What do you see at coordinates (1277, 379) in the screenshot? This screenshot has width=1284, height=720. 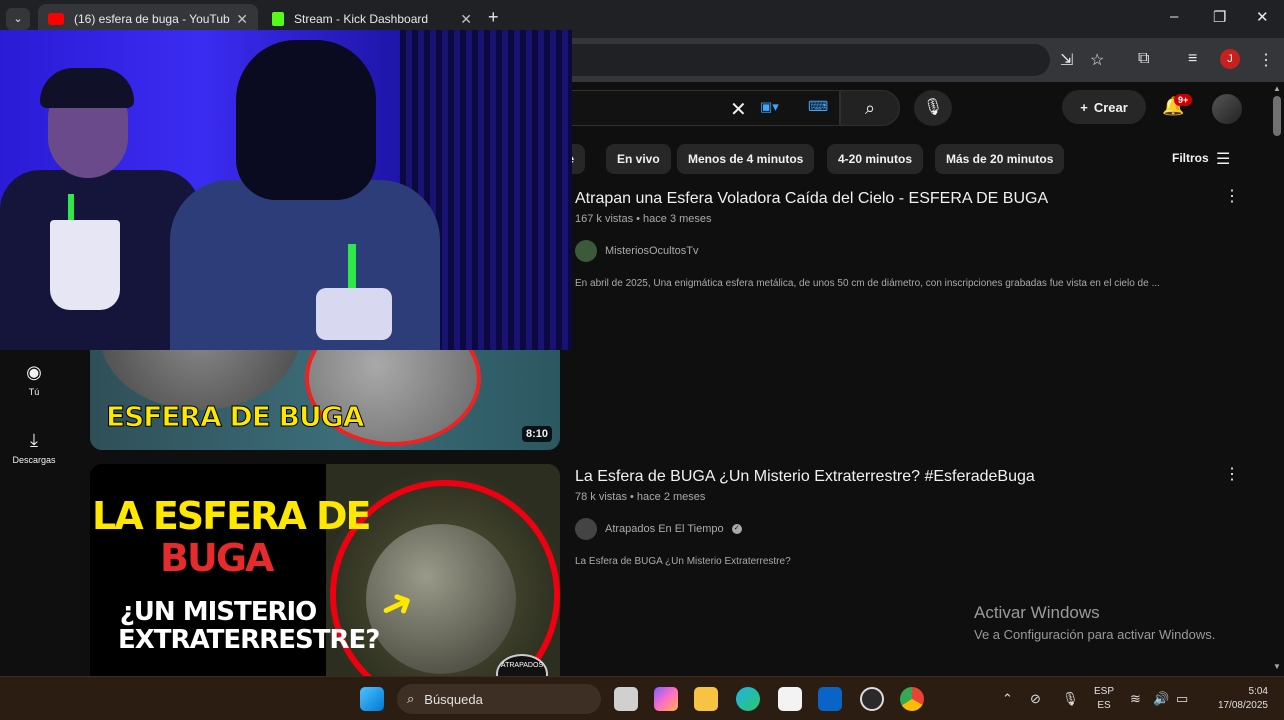 I see `page-scrollbar: ▲ ▼` at bounding box center [1277, 379].